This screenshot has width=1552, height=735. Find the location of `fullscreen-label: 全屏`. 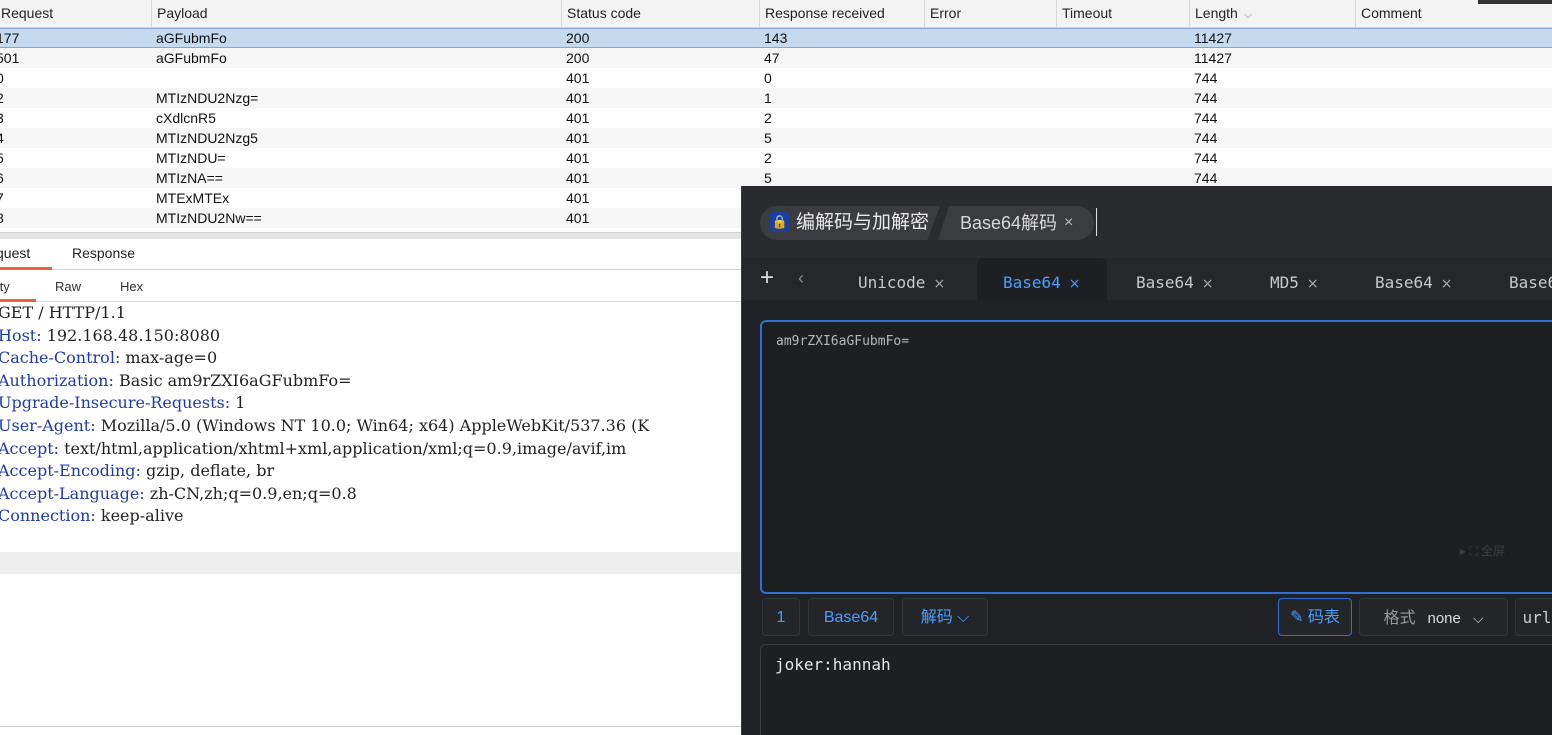

fullscreen-label: 全屏 is located at coordinates (1493, 551).